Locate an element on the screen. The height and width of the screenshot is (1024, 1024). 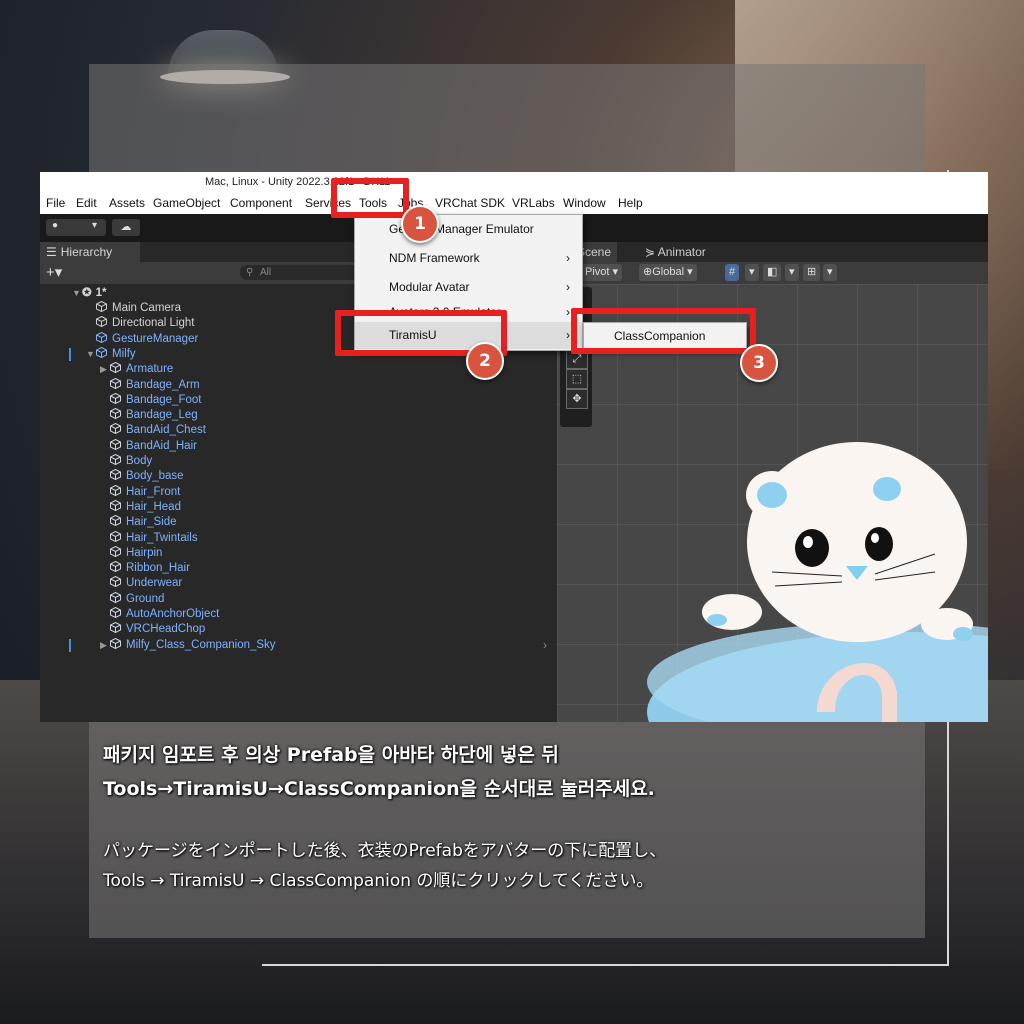
hierarchy-item: Hair_Twintails is located at coordinates (149, 538).